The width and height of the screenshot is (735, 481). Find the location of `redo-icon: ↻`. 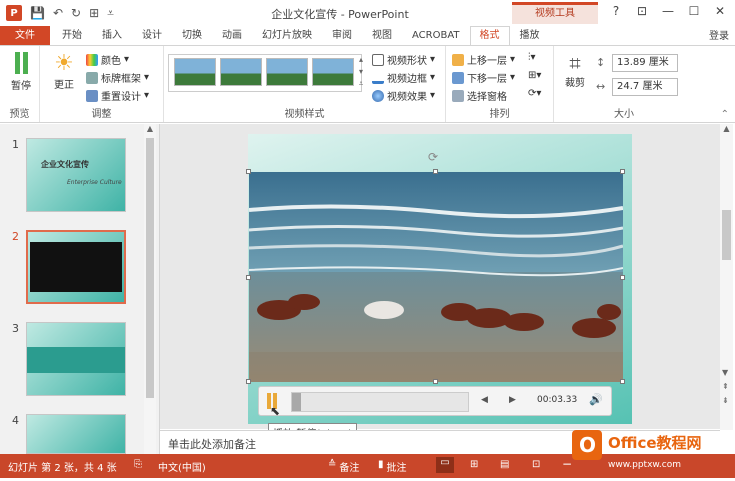

redo-icon: ↻ is located at coordinates (76, 13).